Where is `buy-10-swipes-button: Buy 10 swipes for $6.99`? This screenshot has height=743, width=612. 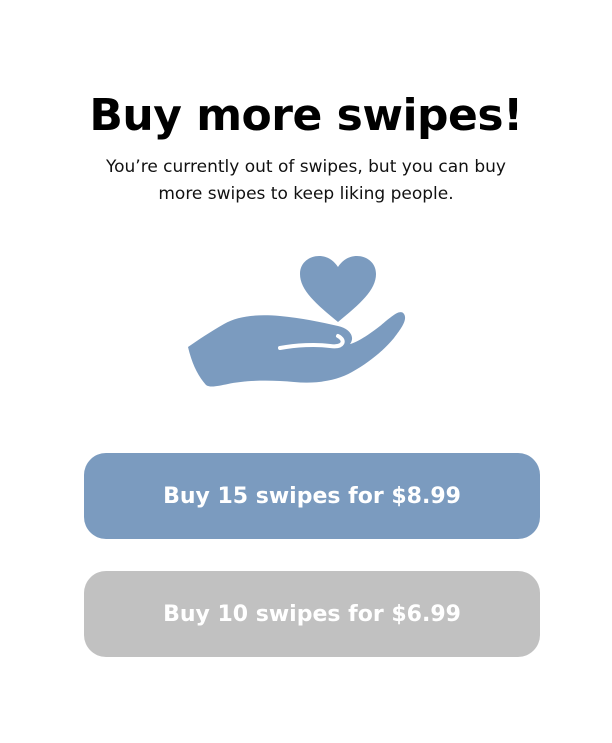 buy-10-swipes-button: Buy 10 swipes for $6.99 is located at coordinates (312, 614).